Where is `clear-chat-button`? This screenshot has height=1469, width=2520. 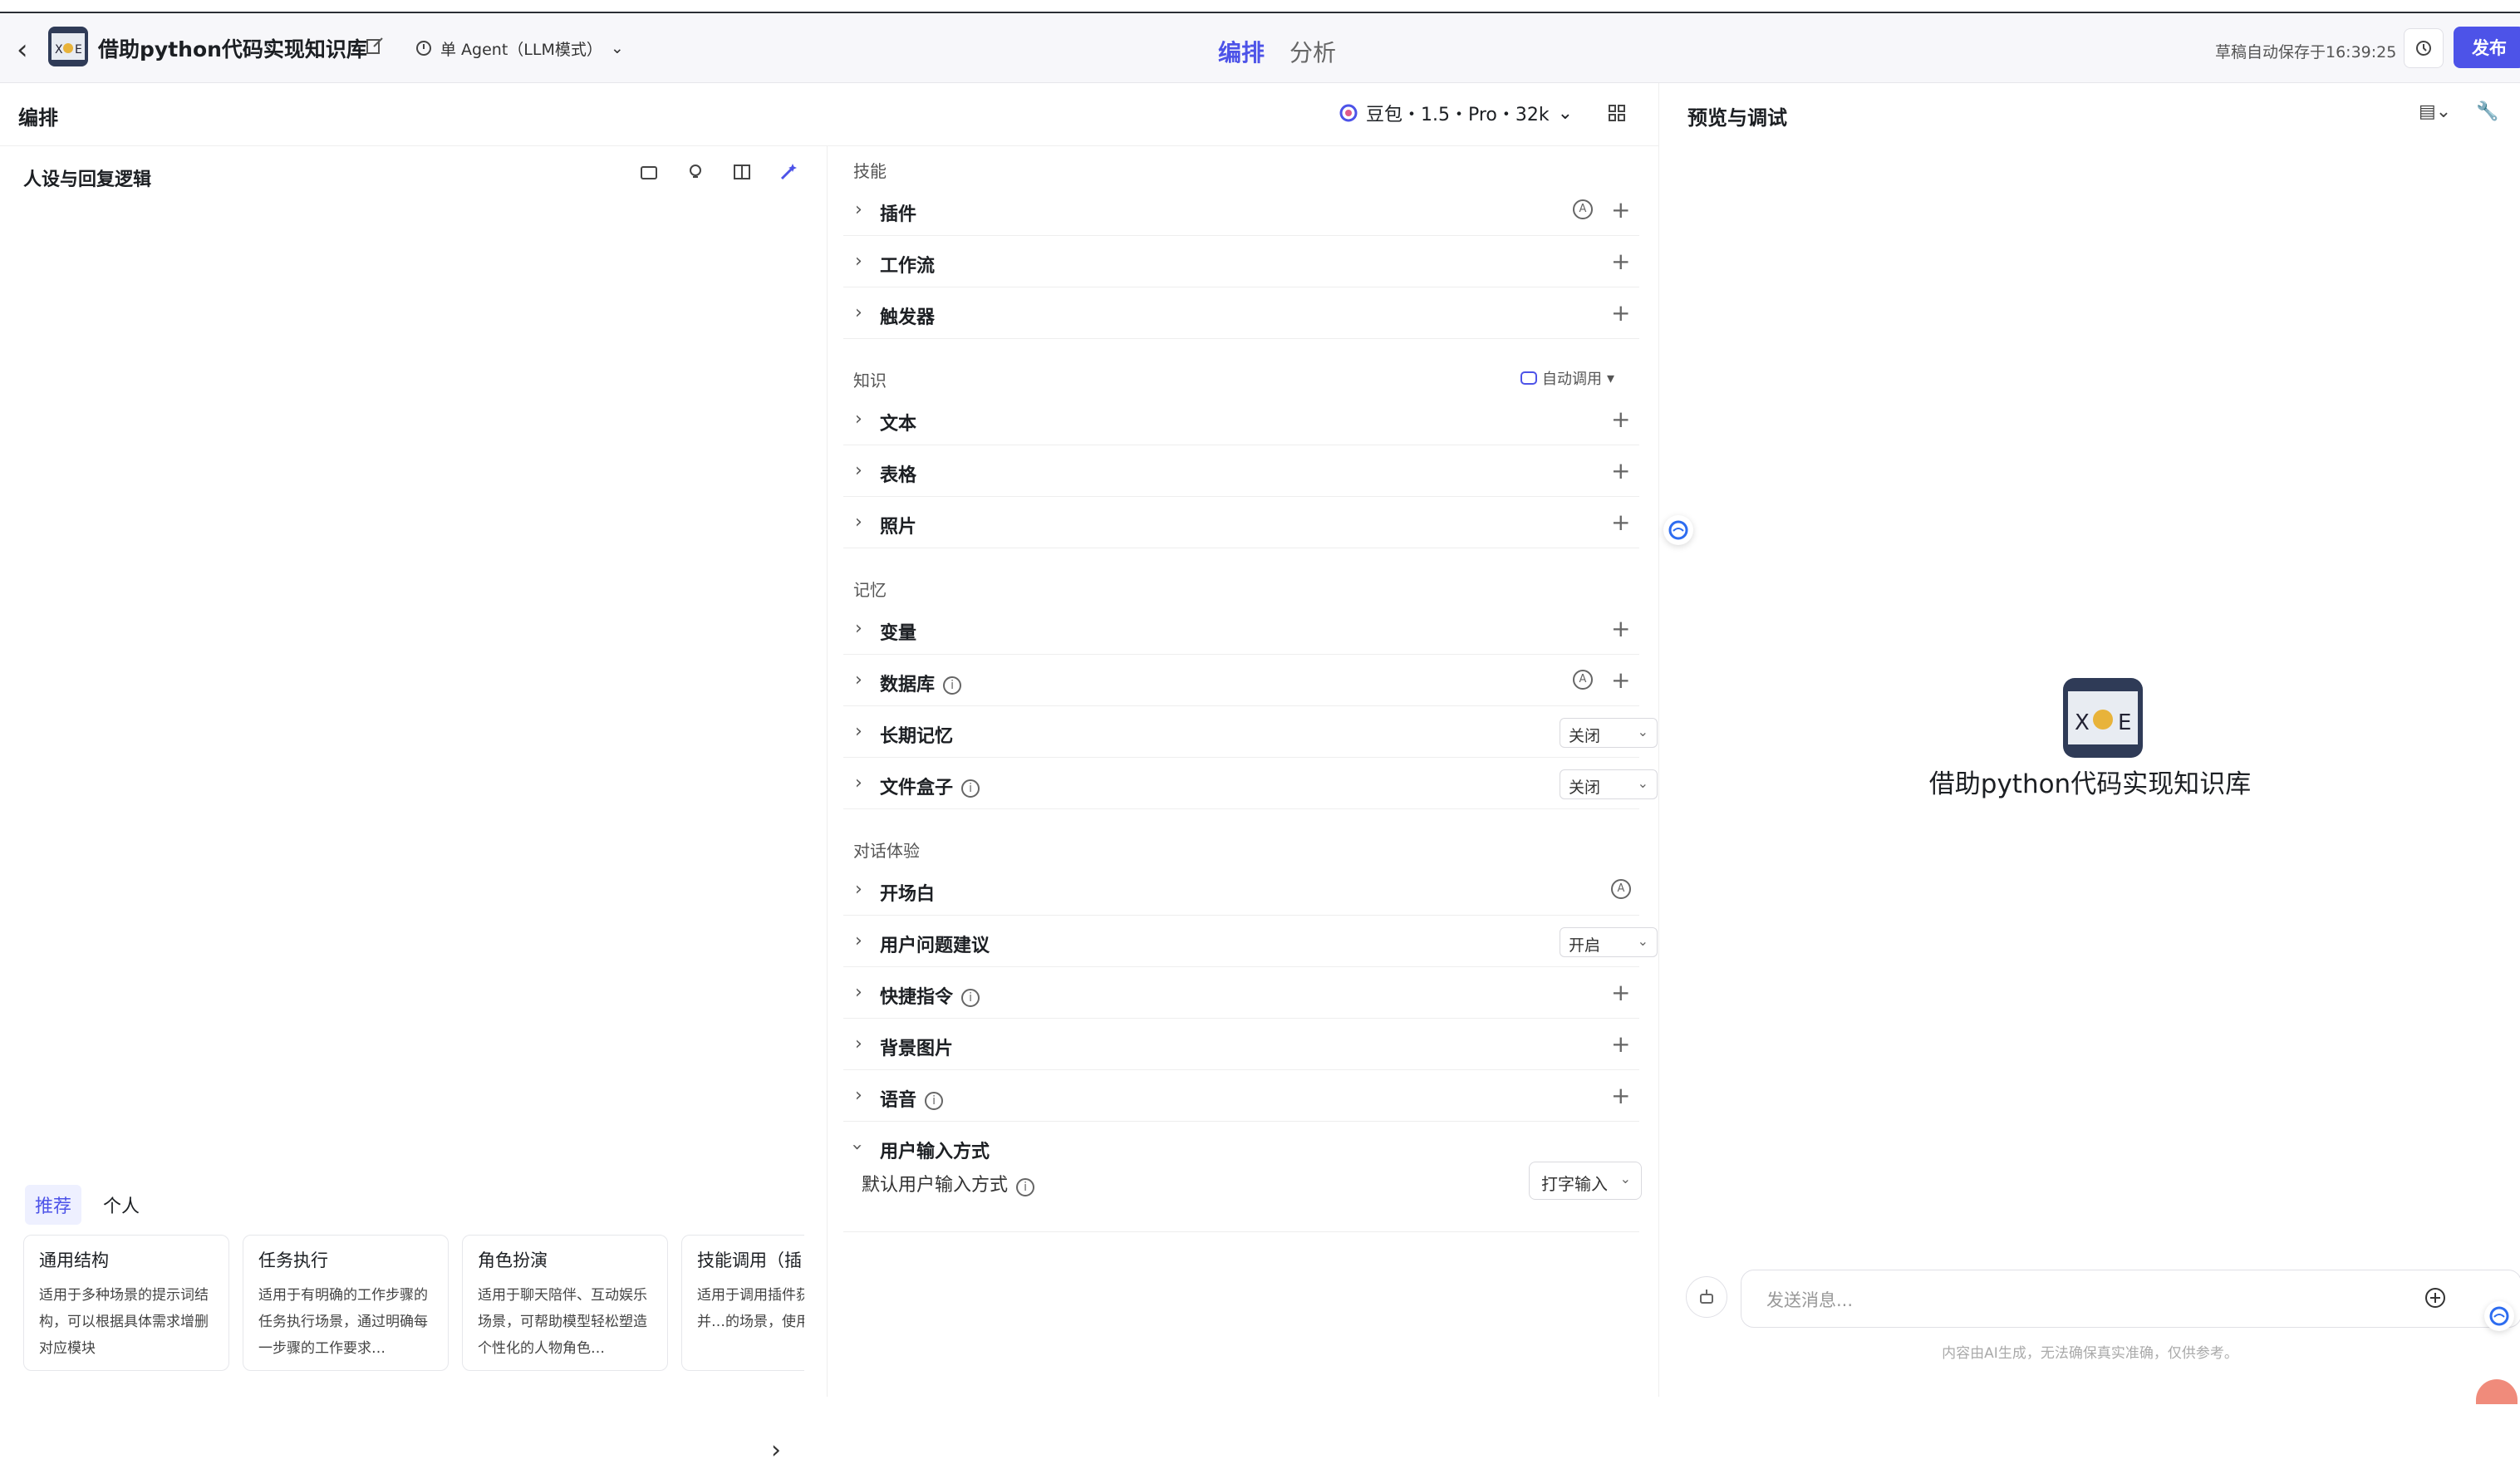
clear-chat-button is located at coordinates (1706, 1297).